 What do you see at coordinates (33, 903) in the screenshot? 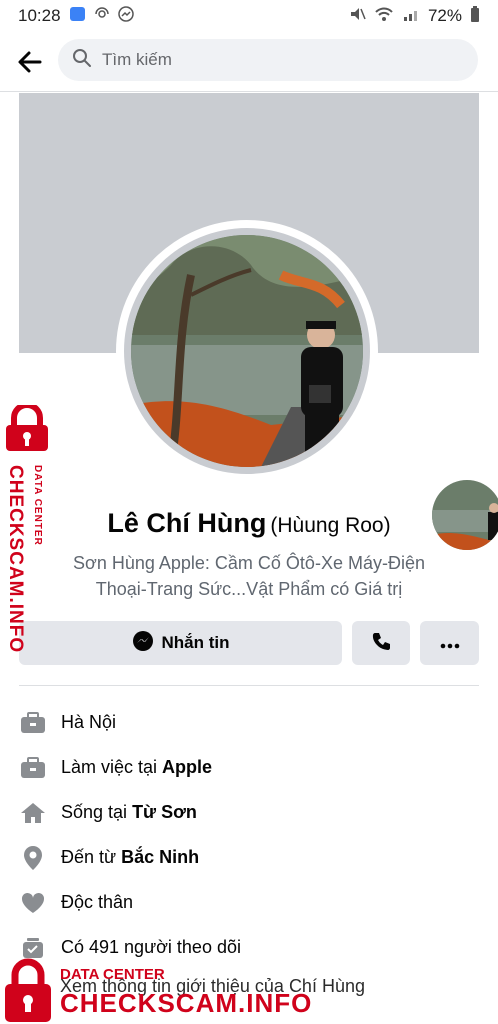
I see `heart-icon` at bounding box center [33, 903].